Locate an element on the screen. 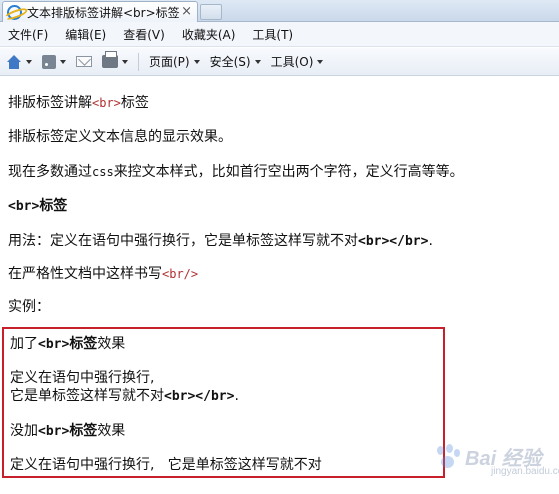 The height and width of the screenshot is (494, 559). close-icon: × is located at coordinates (186, 11).